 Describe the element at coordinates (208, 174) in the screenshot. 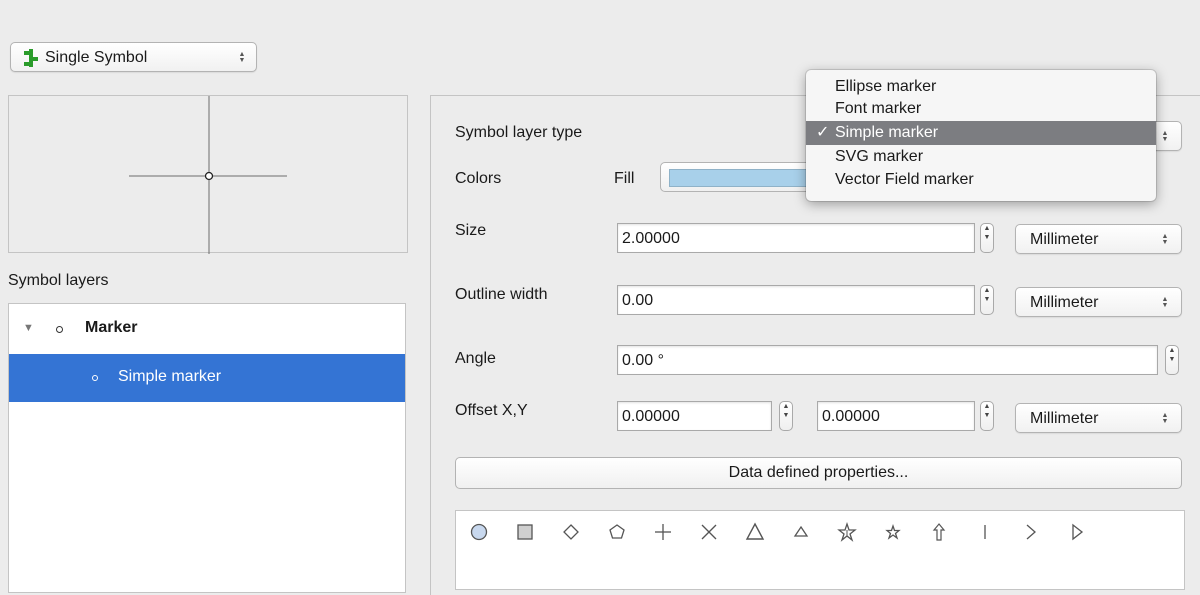

I see `symbol-preview` at that location.